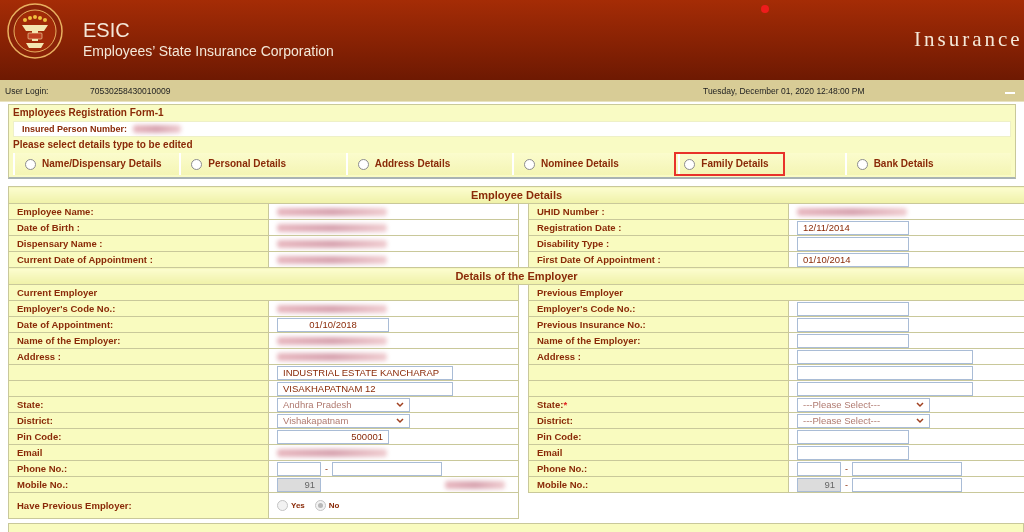 The width and height of the screenshot is (1024, 532). I want to click on text-field: VISAKHAPATNAM 12, so click(365, 388).